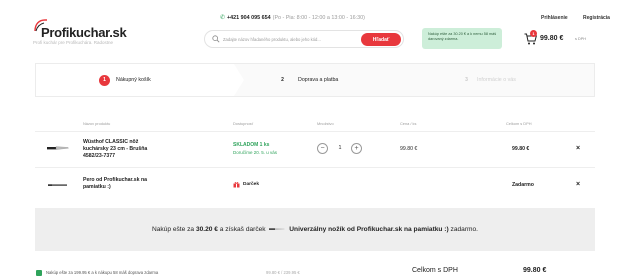  What do you see at coordinates (554, 18) in the screenshot?
I see `login-link: Prihlásenie` at bounding box center [554, 18].